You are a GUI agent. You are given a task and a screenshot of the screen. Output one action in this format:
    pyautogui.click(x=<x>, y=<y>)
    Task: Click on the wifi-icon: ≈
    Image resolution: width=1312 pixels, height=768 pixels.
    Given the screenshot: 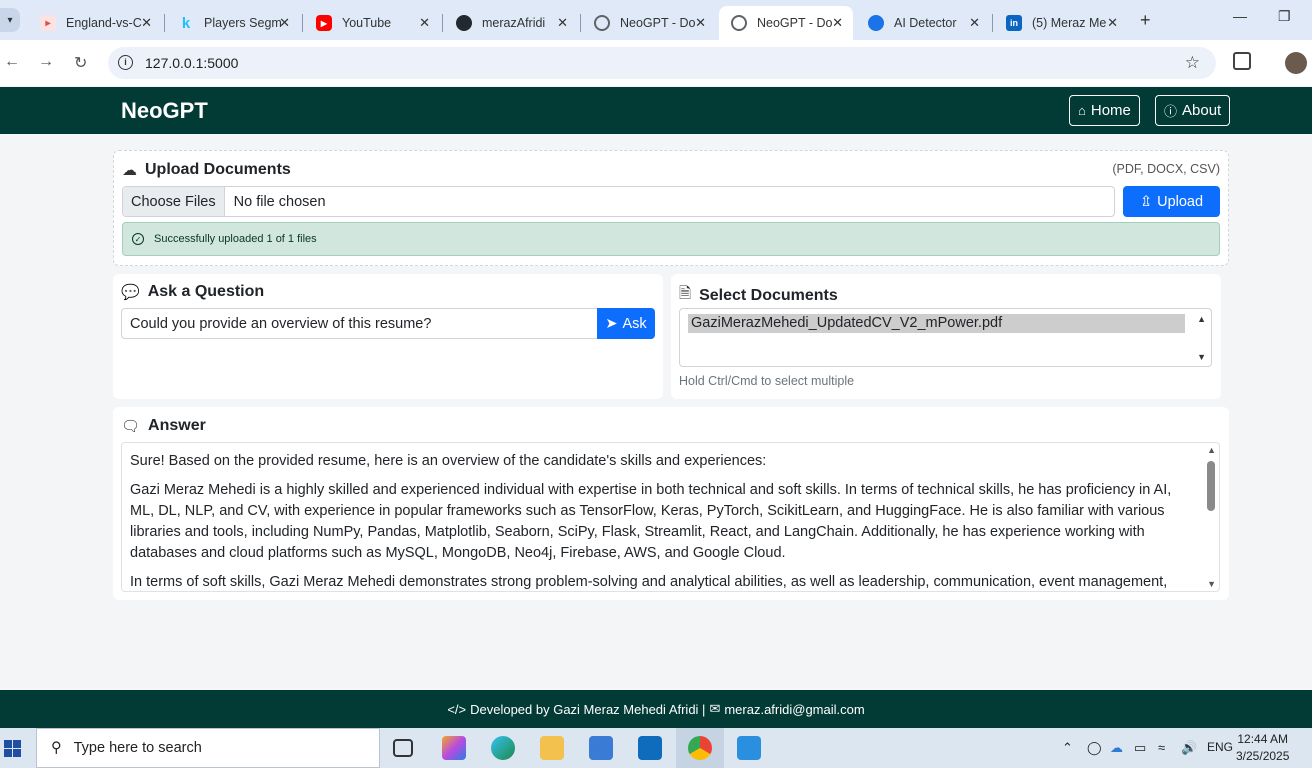 What is the action you would take?
    pyautogui.click(x=1161, y=747)
    